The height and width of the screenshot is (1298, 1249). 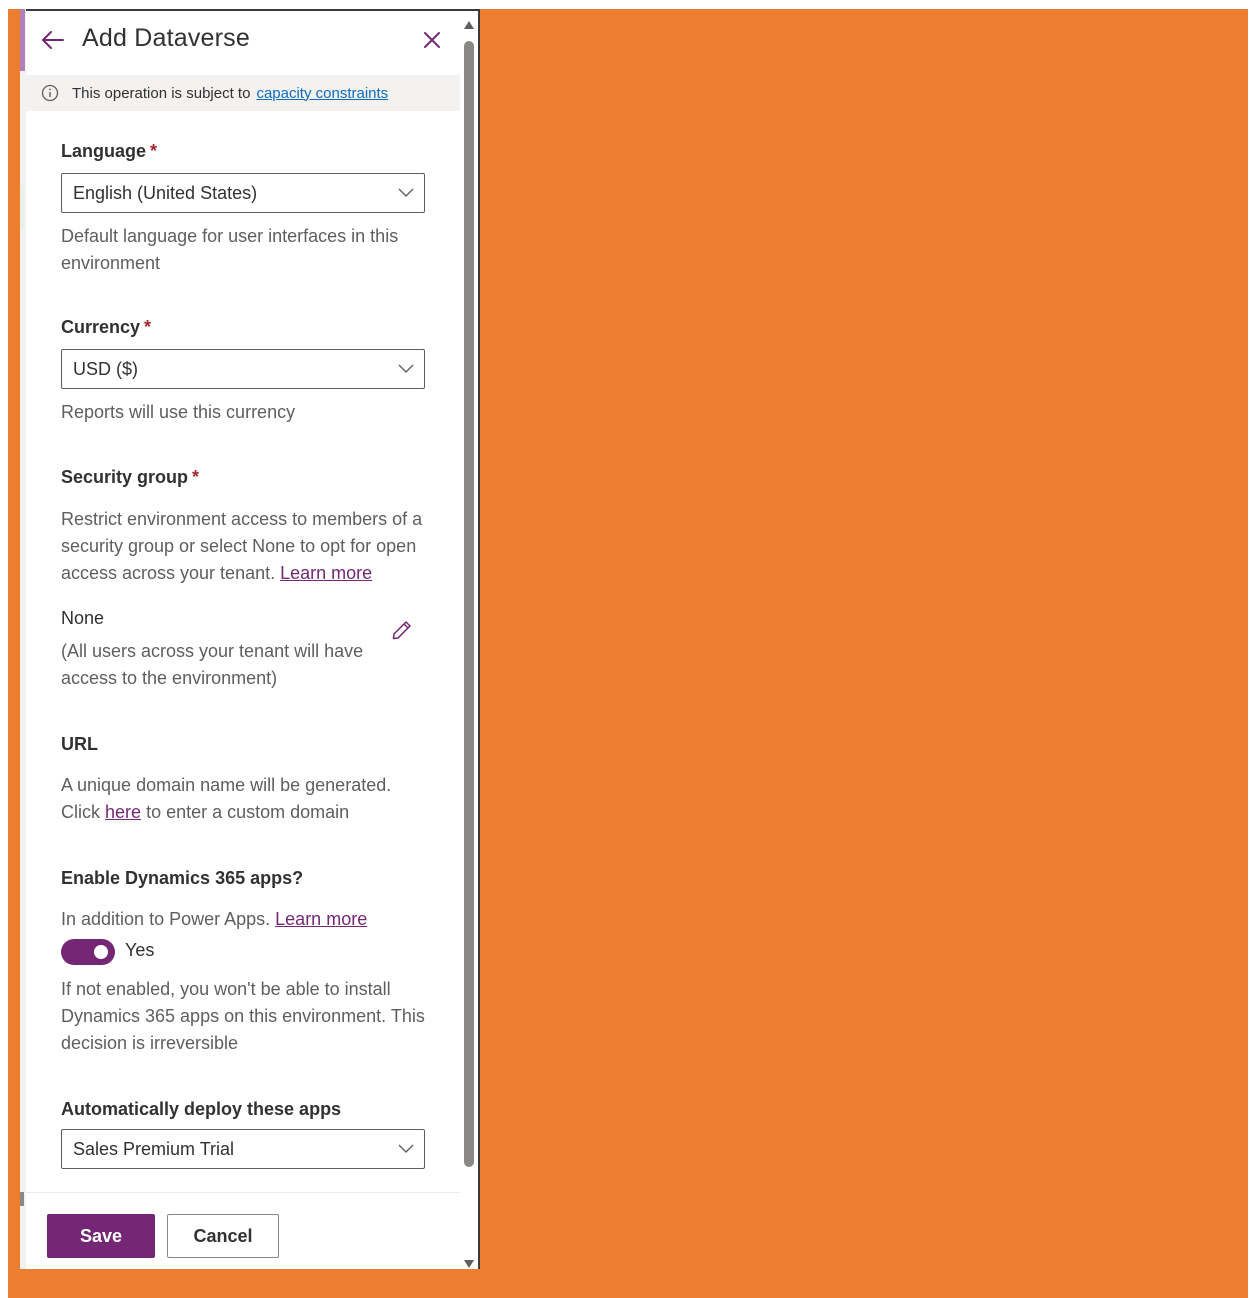 I want to click on dynamics-toggle-label: Yes, so click(x=140, y=950).